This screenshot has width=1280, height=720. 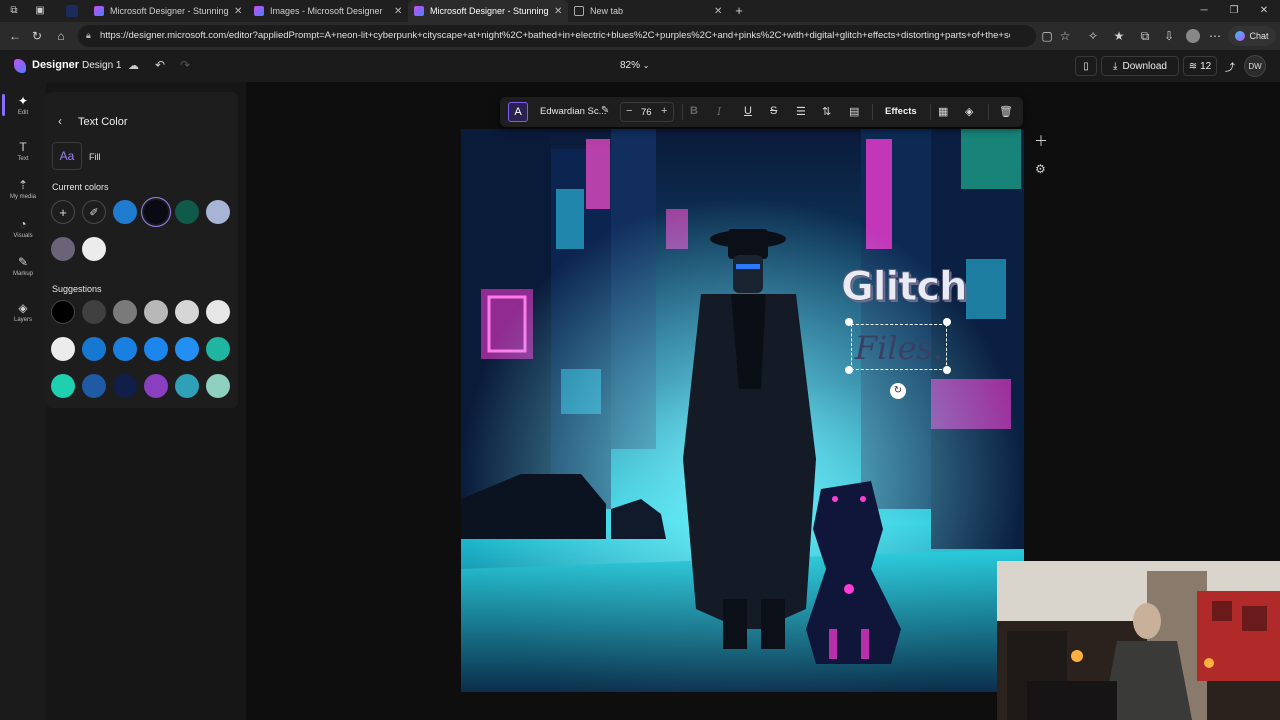 What do you see at coordinates (1145, 36) in the screenshot?
I see `collections-icon: ⧉` at bounding box center [1145, 36].